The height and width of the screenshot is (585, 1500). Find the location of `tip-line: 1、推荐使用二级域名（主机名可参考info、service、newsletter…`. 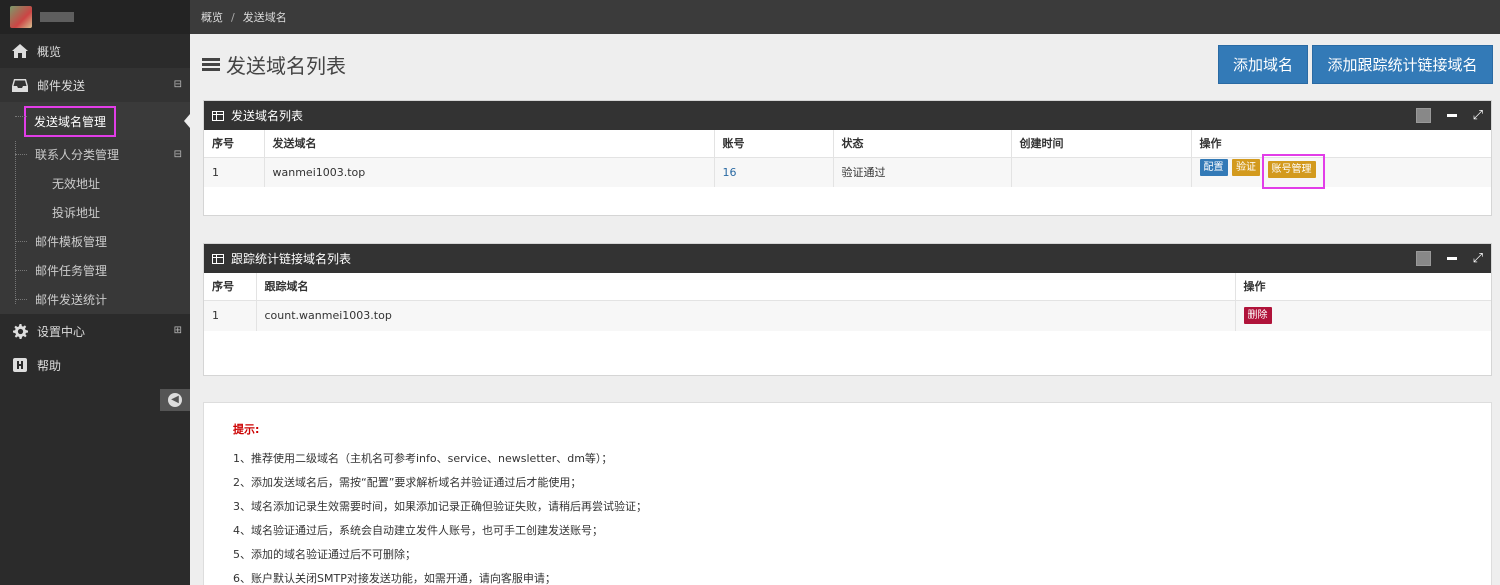

tip-line: 1、推荐使用二级域名（主机名可参考info、service、newsletter… is located at coordinates (423, 458).